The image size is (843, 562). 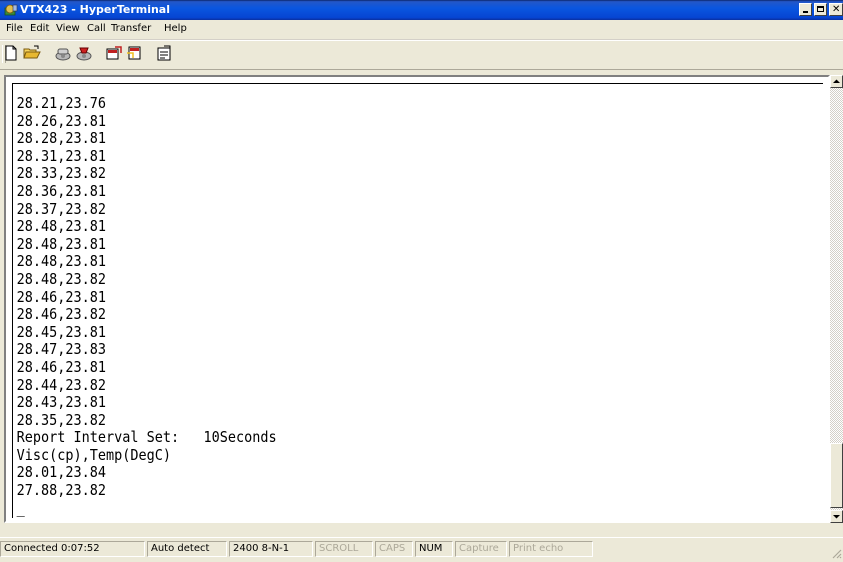 What do you see at coordinates (61, 173) in the screenshot?
I see `terminal-line: 28.33,23.82` at bounding box center [61, 173].